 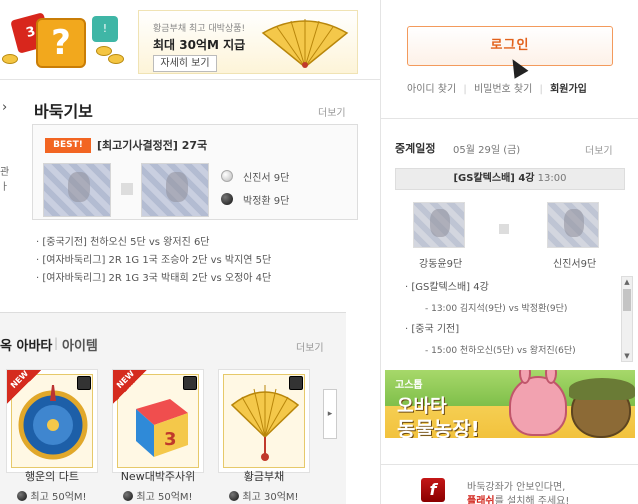 I want to click on black-player-name: 박정환 9단, so click(x=266, y=201).